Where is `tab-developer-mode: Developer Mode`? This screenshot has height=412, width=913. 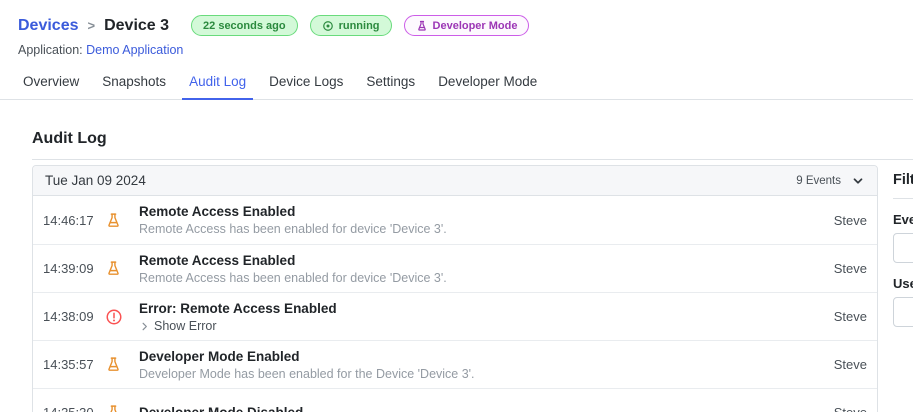
tab-developer-mode: Developer Mode is located at coordinates (487, 83).